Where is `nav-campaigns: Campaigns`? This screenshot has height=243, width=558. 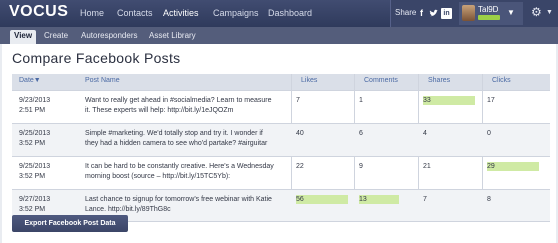
nav-campaigns: Campaigns is located at coordinates (236, 13).